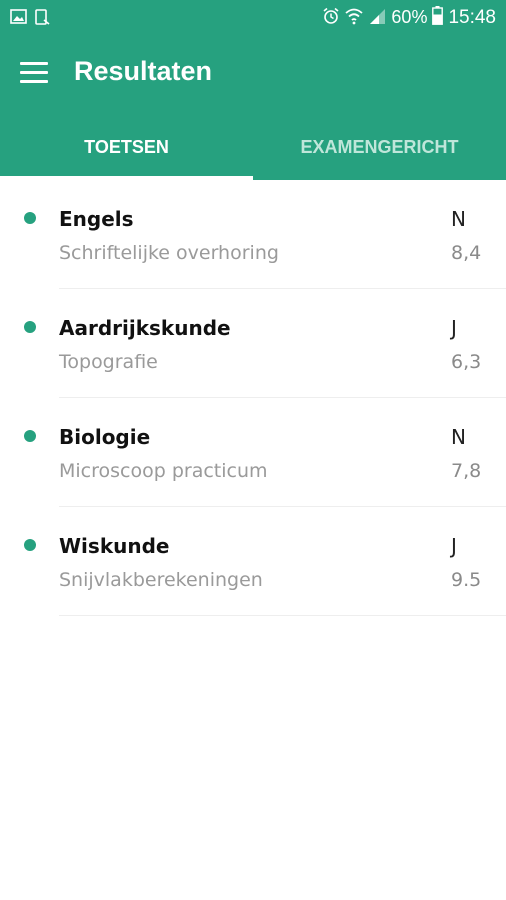 This screenshot has height=900, width=506. Describe the element at coordinates (253, 75) in the screenshot. I see `toolbar: Resultaten` at that location.